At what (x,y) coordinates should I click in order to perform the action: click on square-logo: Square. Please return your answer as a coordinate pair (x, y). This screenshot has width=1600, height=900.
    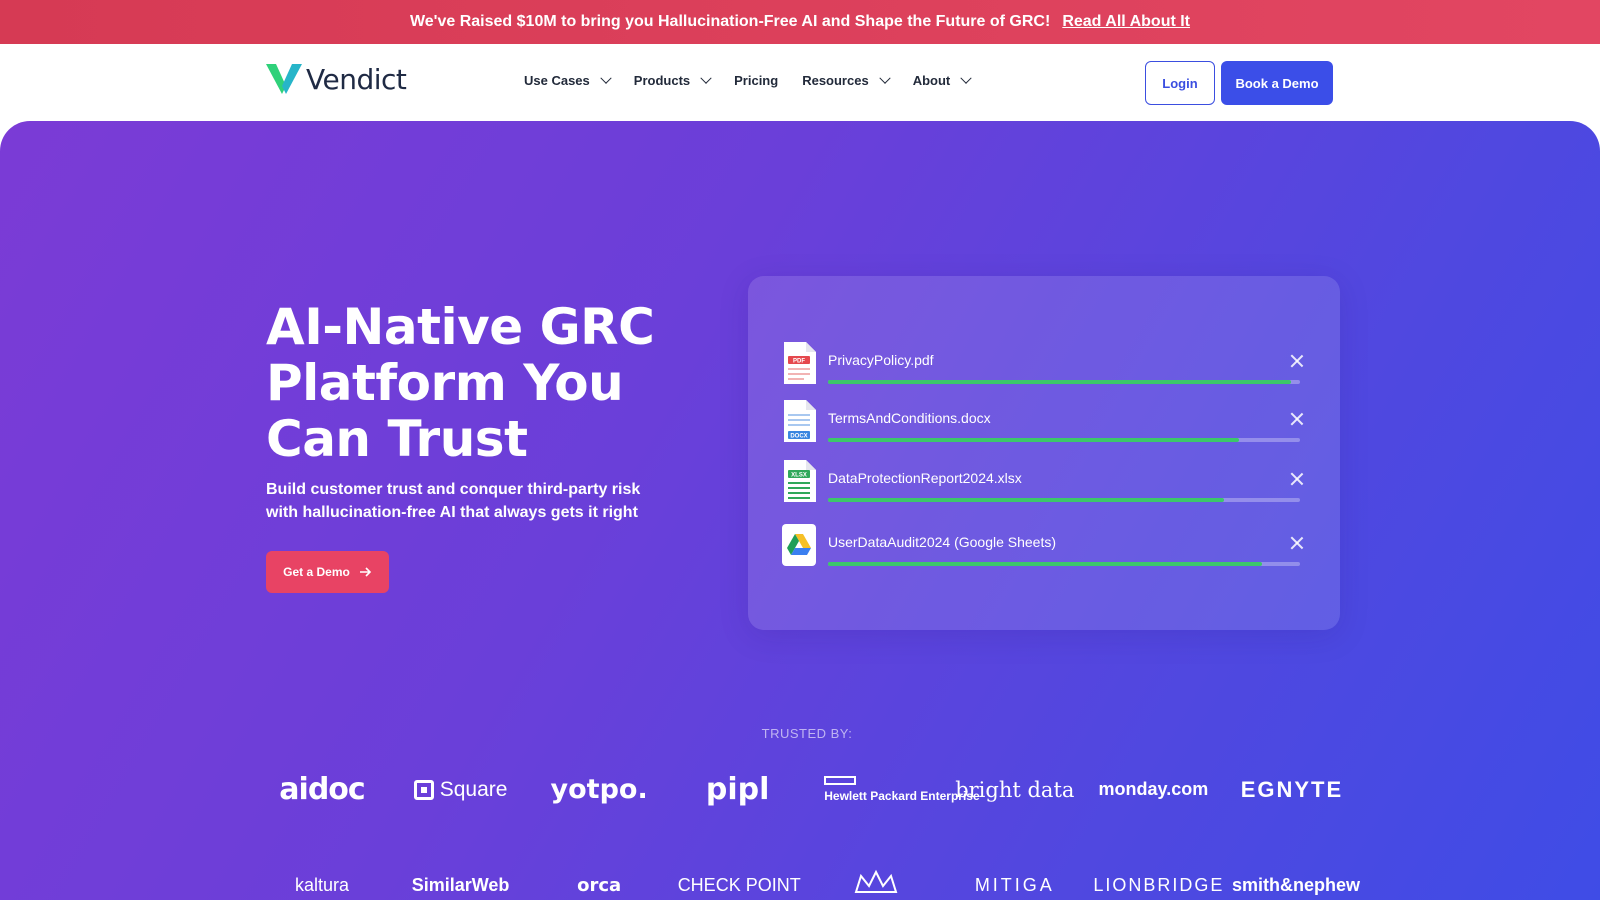
    Looking at the image, I should click on (461, 790).